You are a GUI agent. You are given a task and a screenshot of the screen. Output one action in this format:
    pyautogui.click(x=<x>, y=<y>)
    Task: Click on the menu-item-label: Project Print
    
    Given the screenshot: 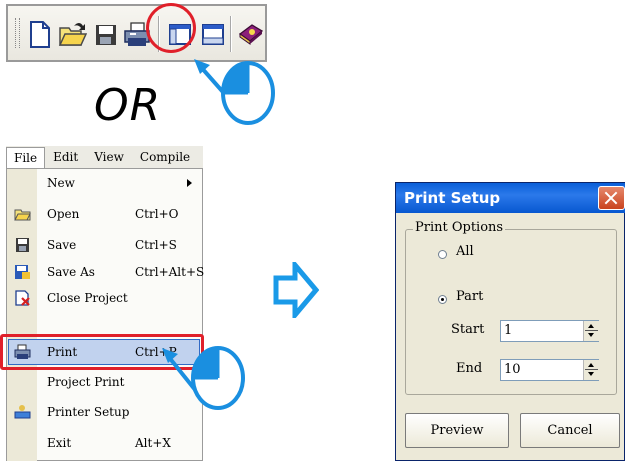 What is the action you would take?
    pyautogui.click(x=86, y=382)
    